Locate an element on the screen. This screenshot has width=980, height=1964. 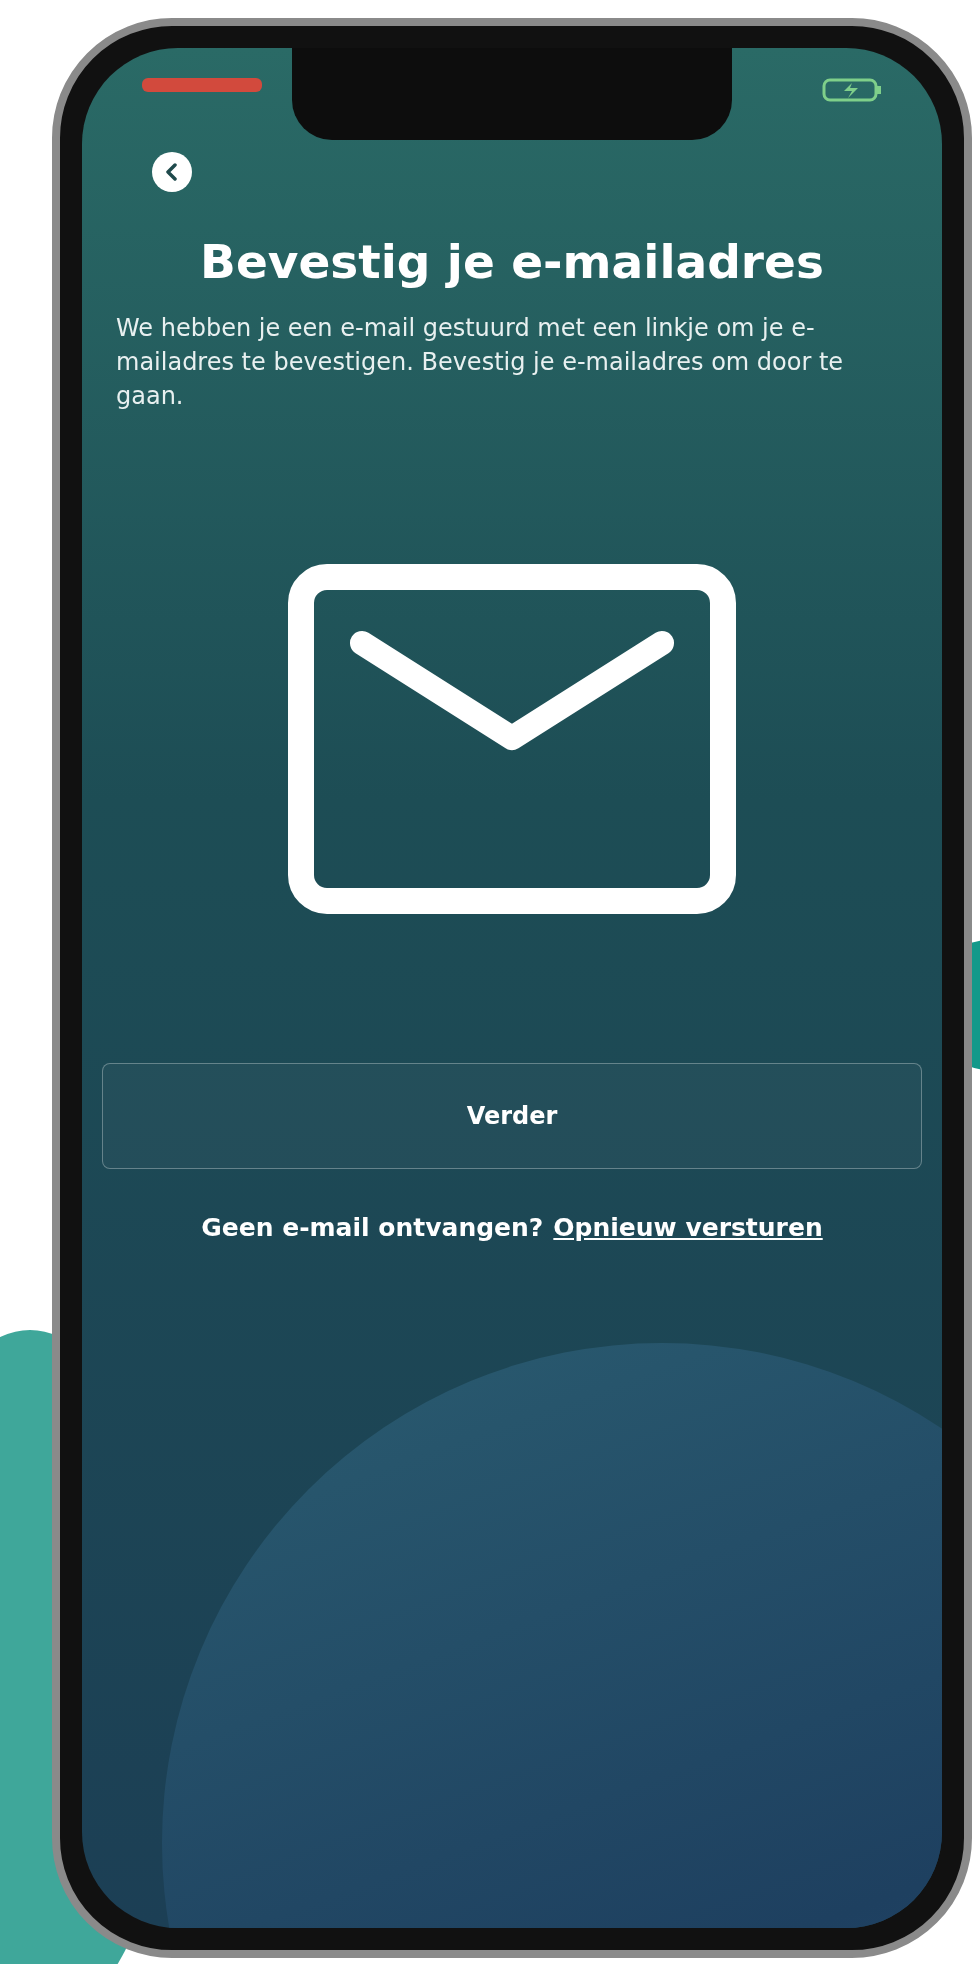
page-title: Bevestig je e-mailadres is located at coordinates (512, 261).